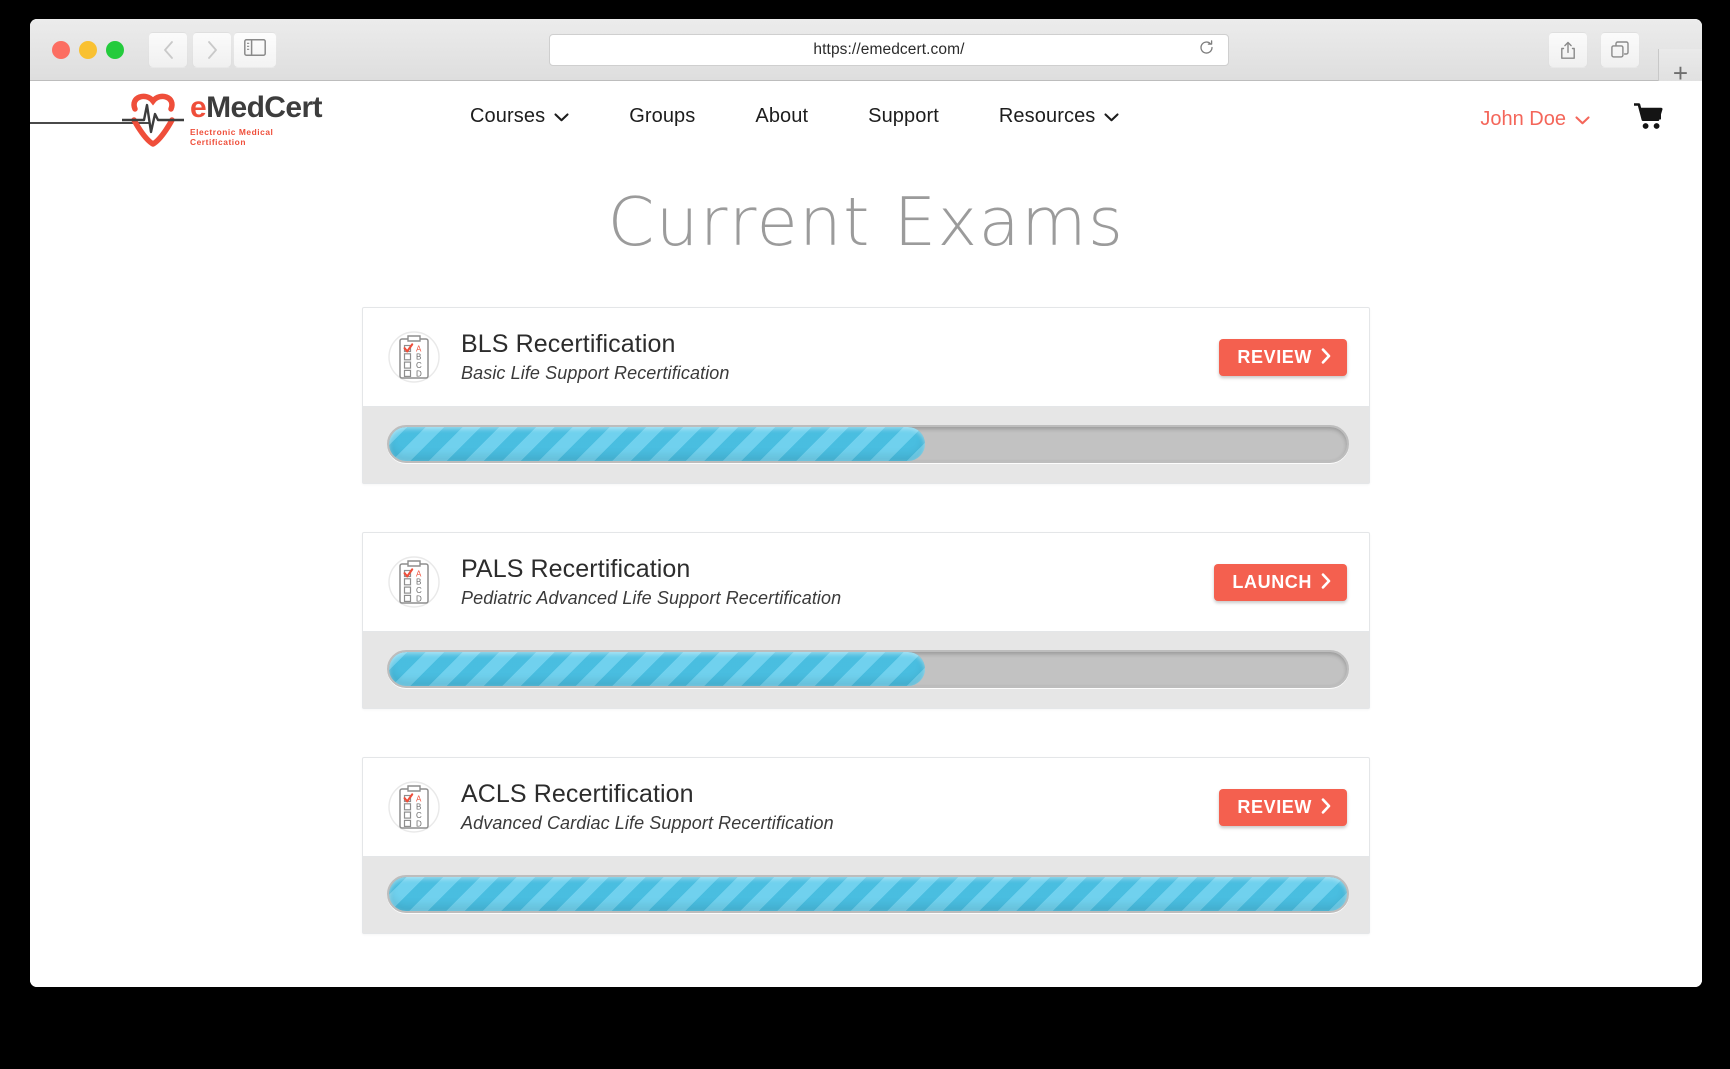 The image size is (1730, 1069). I want to click on sidebar-icon, so click(255, 50).